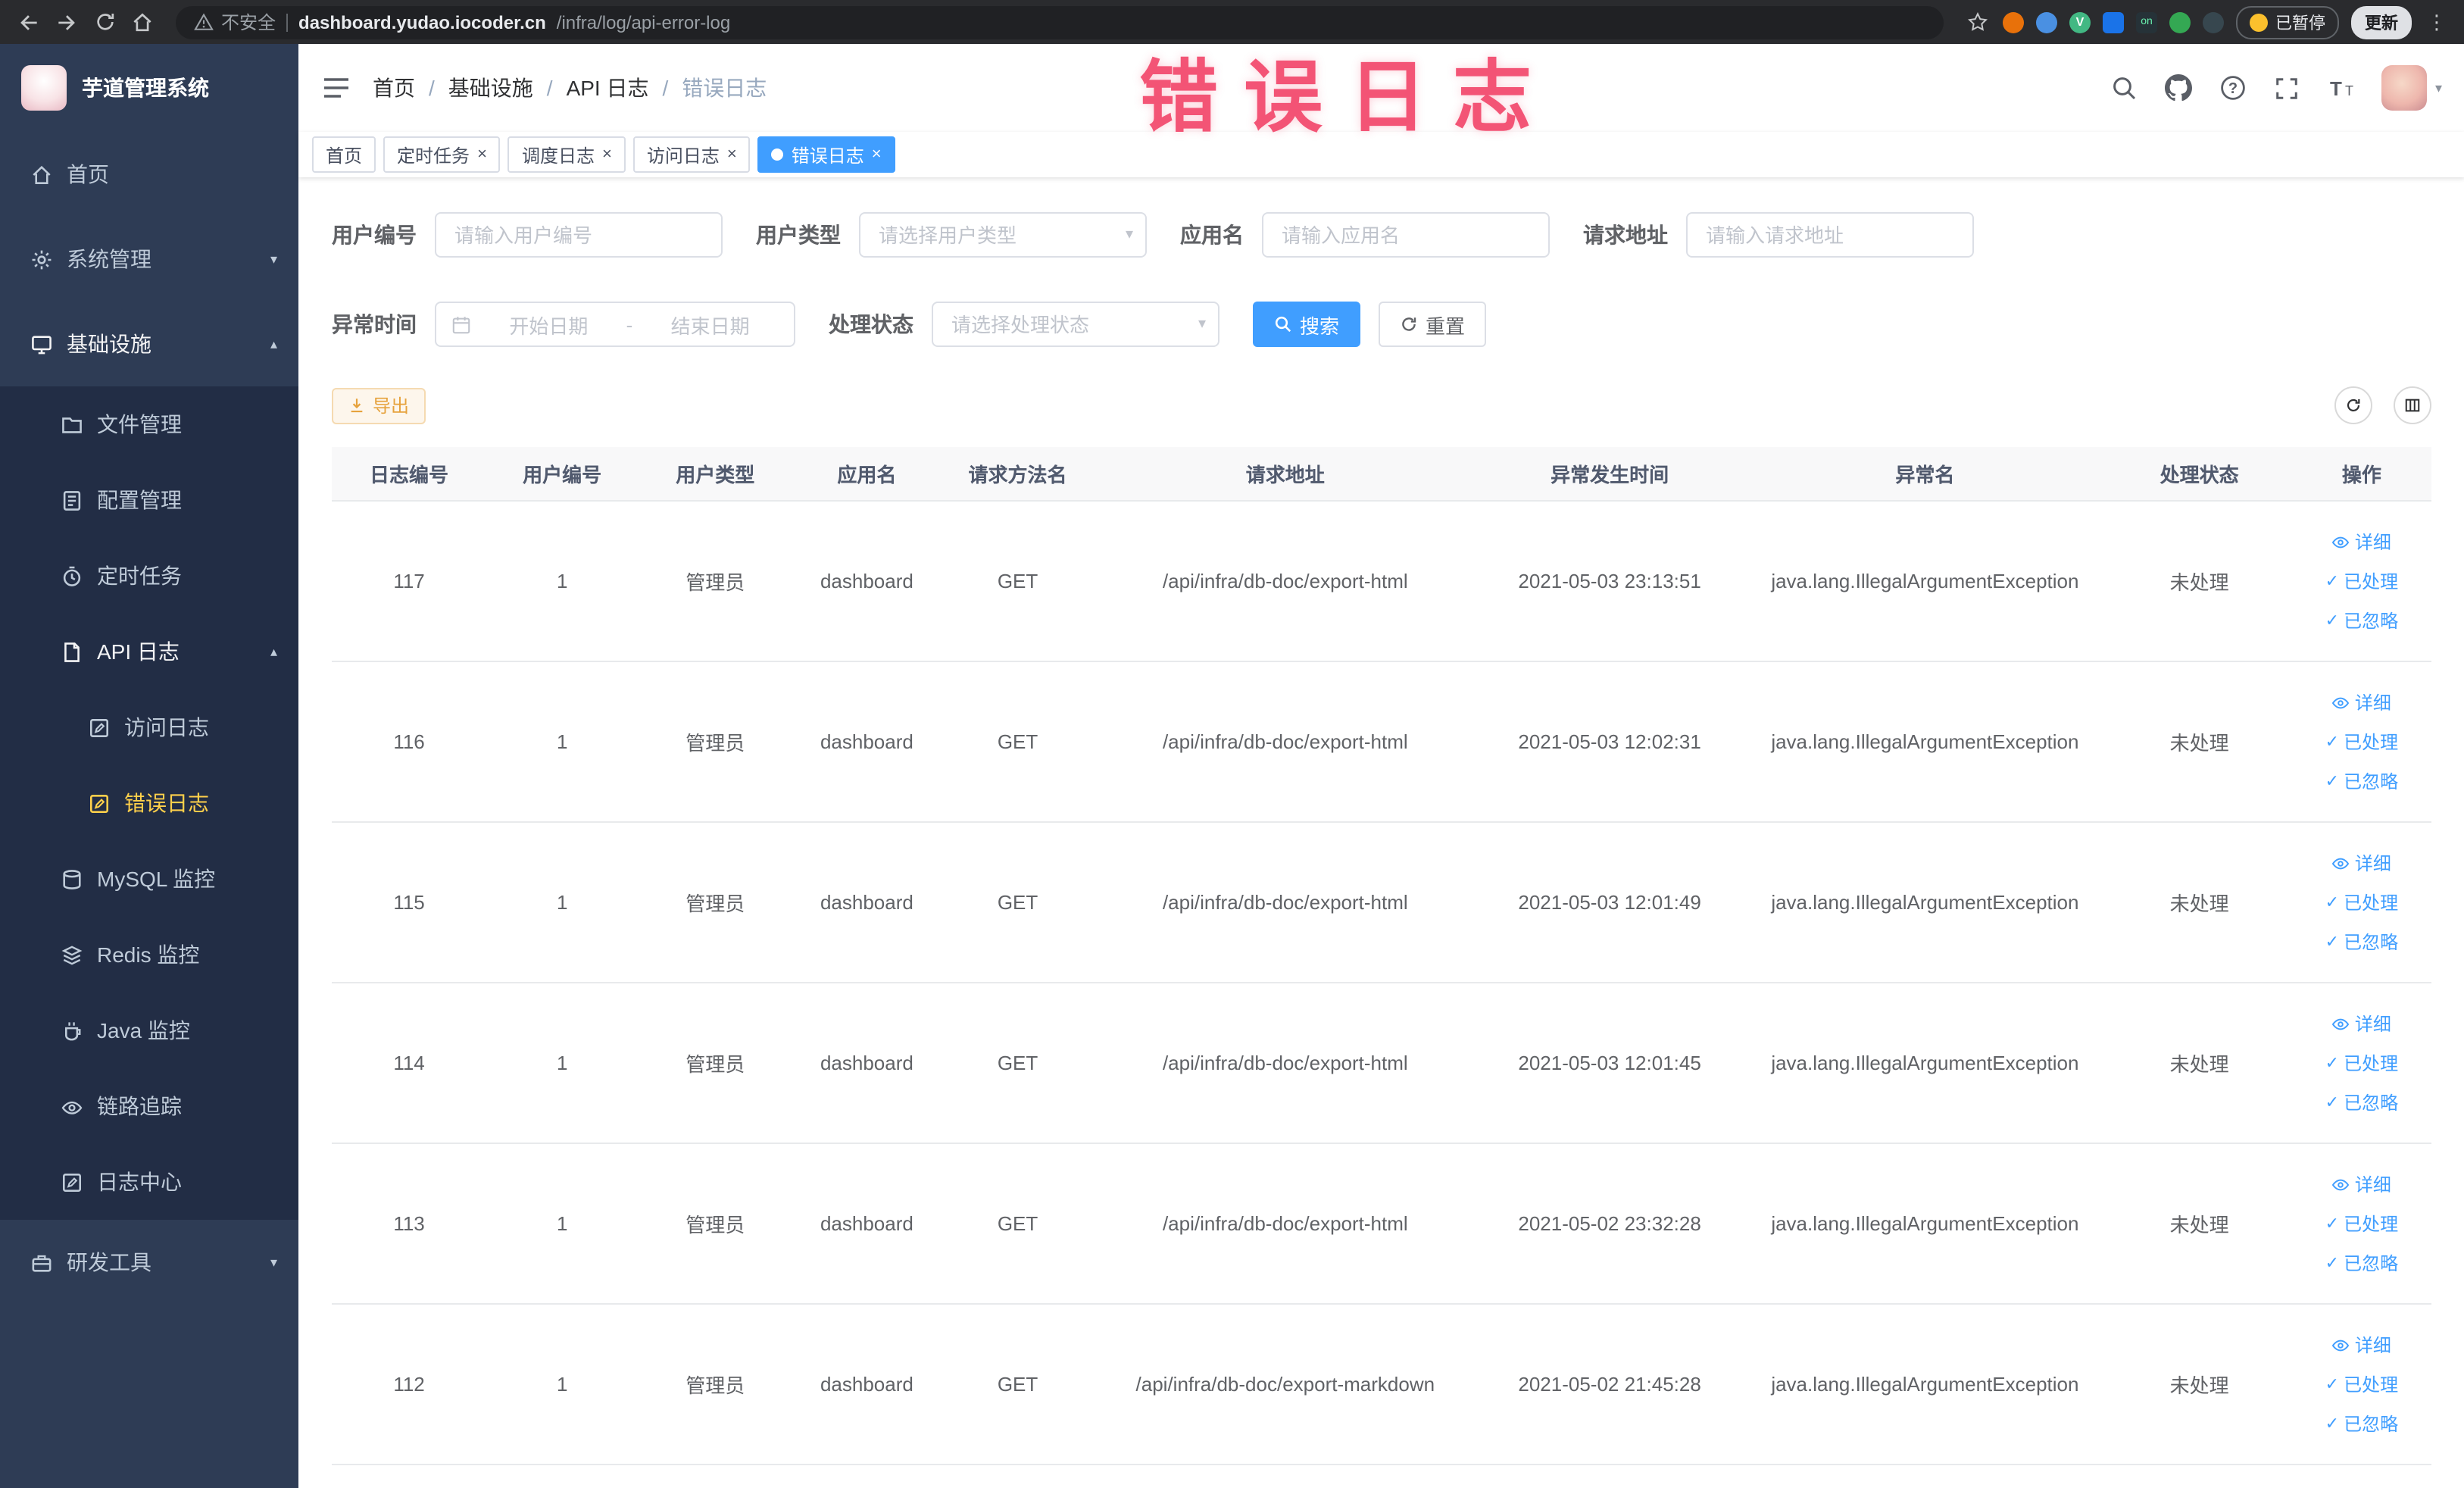 This screenshot has width=2464, height=1488. Describe the element at coordinates (2412, 405) in the screenshot. I see `column-settings-button` at that location.